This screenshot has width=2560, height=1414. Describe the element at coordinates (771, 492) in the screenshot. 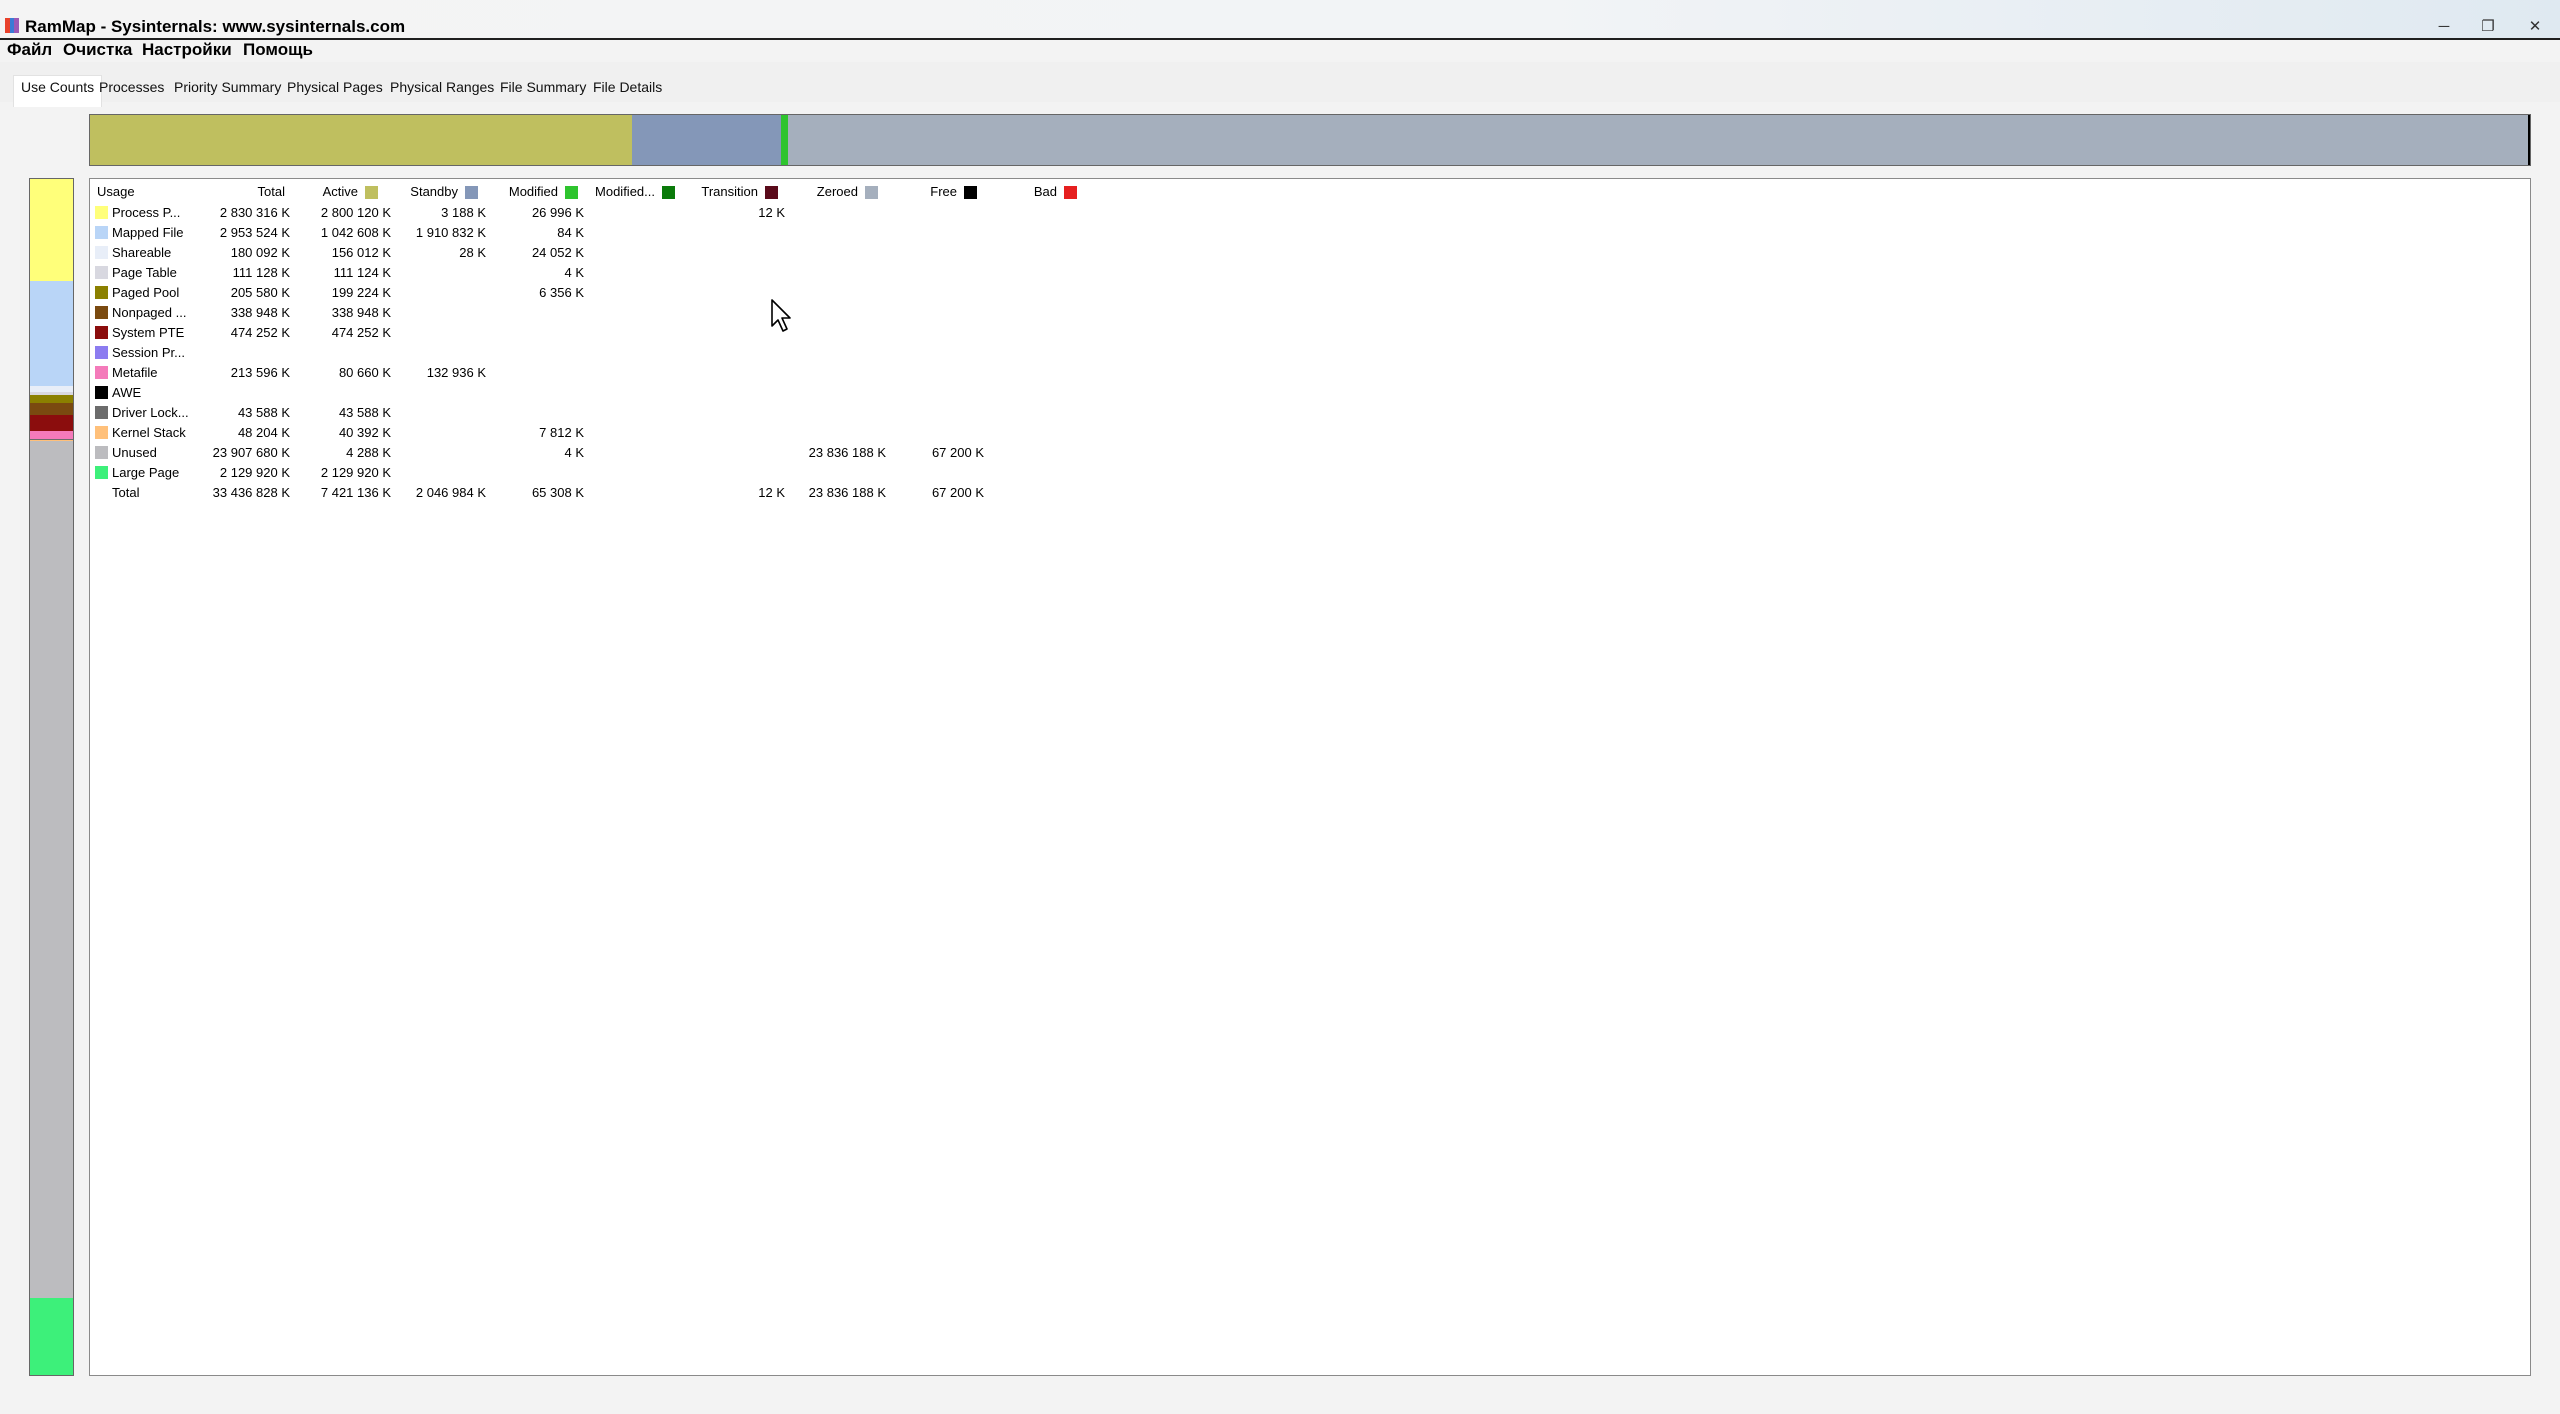

I see `cell-value: 12 K` at that location.